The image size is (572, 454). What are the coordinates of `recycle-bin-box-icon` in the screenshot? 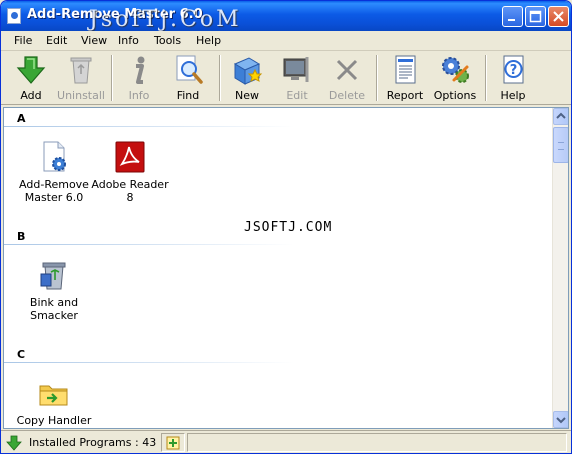 It's located at (53, 276).